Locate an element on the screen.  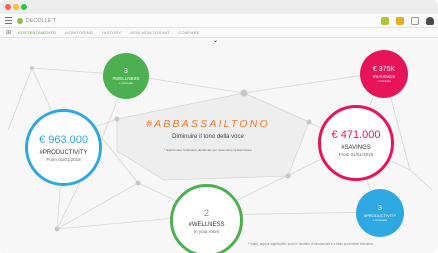
hero-hashtag: #ABBASSAILTONO is located at coordinates (208, 124).